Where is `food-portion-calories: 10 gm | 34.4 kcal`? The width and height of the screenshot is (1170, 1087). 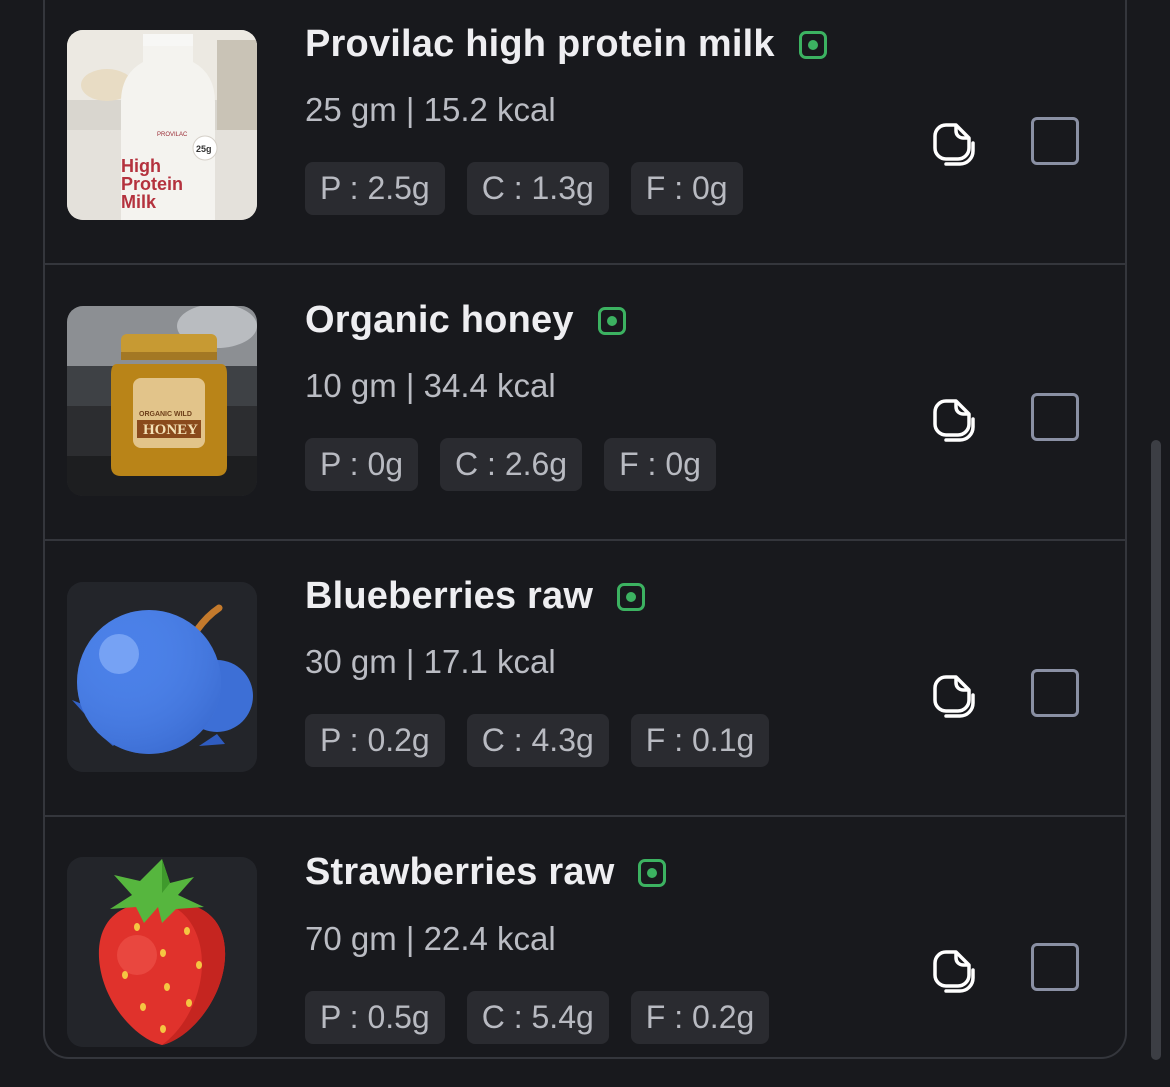 food-portion-calories: 10 gm | 34.4 kcal is located at coordinates (430, 385).